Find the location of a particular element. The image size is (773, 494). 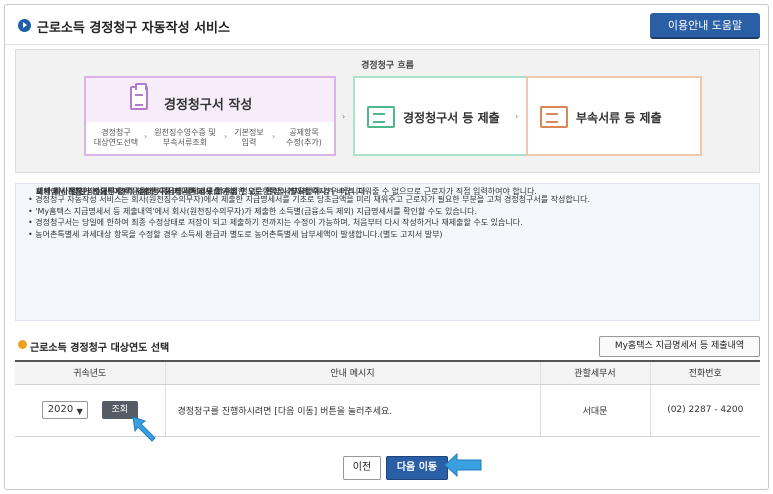

flow-step-write-title: 경정청구서 작성 is located at coordinates (208, 105).